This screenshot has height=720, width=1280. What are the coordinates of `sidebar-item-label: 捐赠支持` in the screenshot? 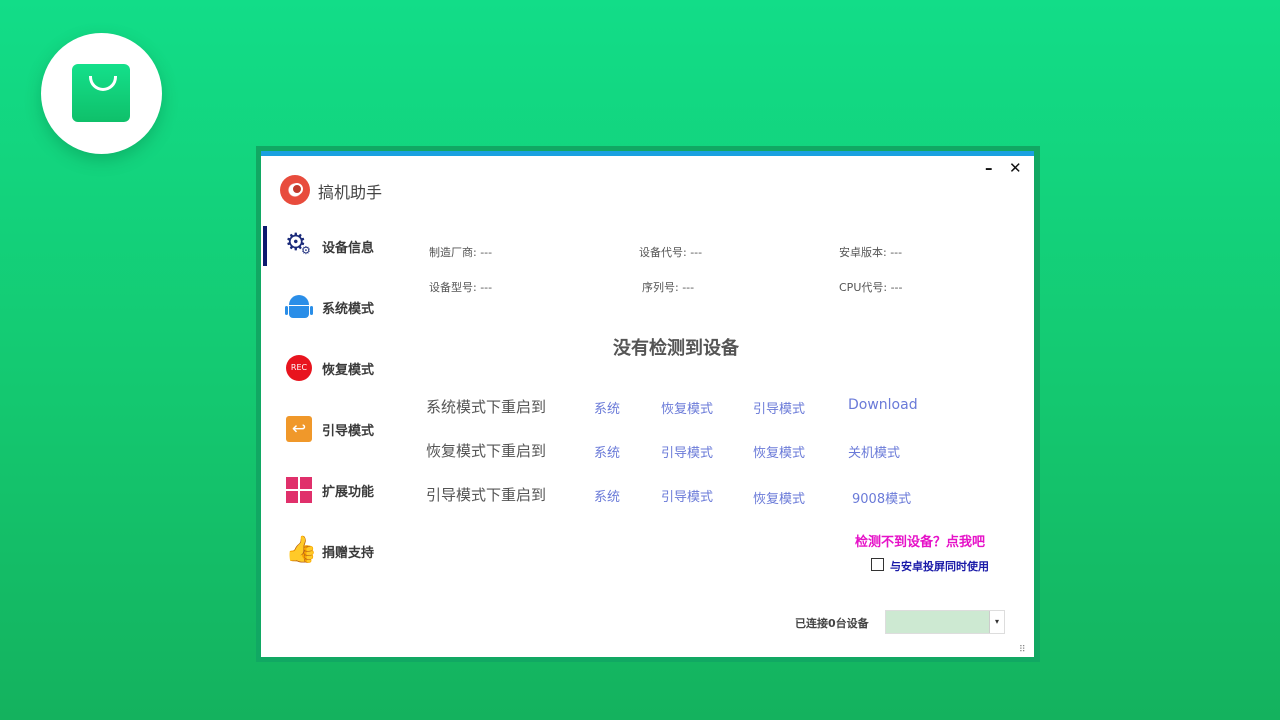 It's located at (348, 553).